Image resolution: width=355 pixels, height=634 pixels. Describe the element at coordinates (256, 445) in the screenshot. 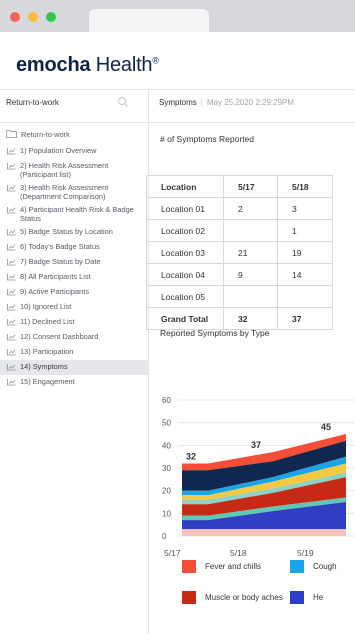

I see `total-data-label: 37` at that location.